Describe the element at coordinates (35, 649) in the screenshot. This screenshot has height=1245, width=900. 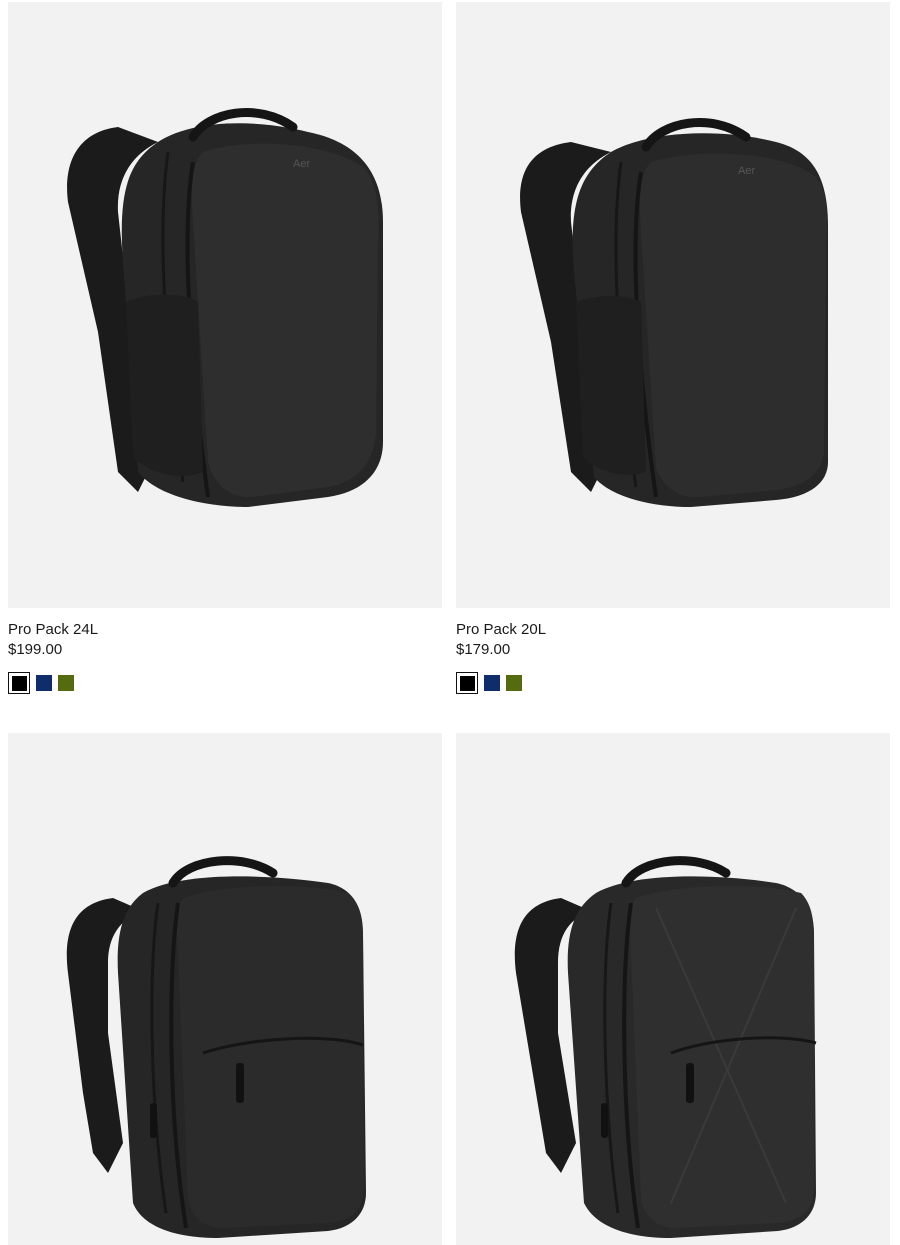
I see `product-price: $199.00` at that location.